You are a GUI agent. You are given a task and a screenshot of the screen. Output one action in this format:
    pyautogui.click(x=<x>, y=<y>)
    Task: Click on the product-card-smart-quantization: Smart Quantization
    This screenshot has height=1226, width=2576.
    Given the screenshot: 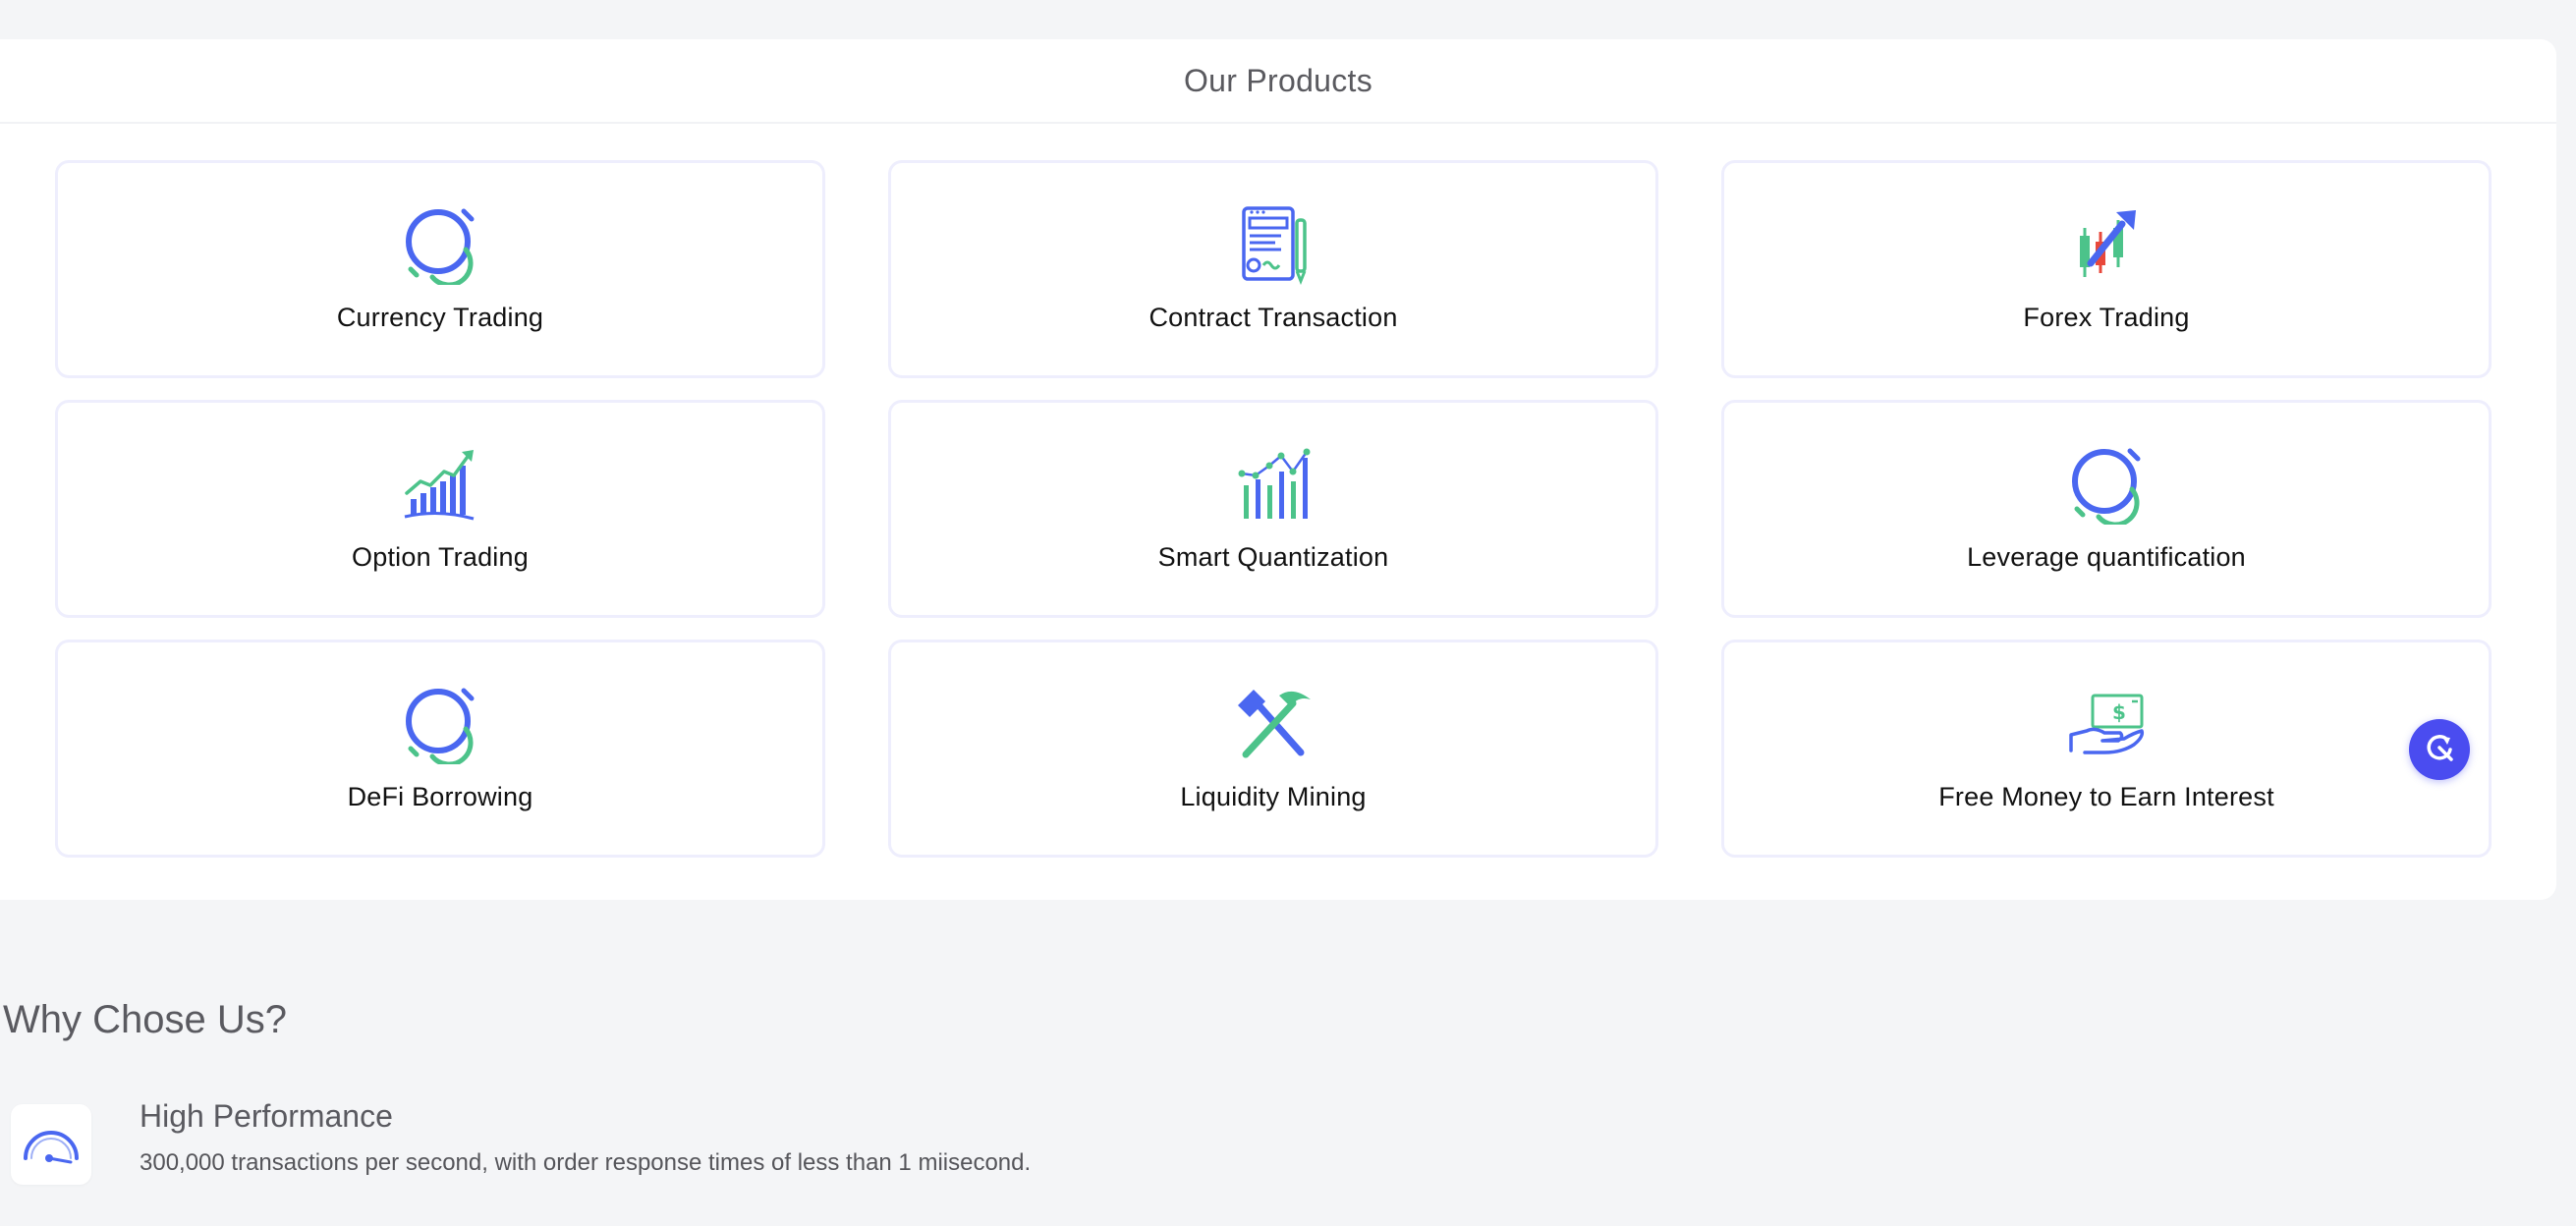 What is the action you would take?
    pyautogui.click(x=1273, y=509)
    